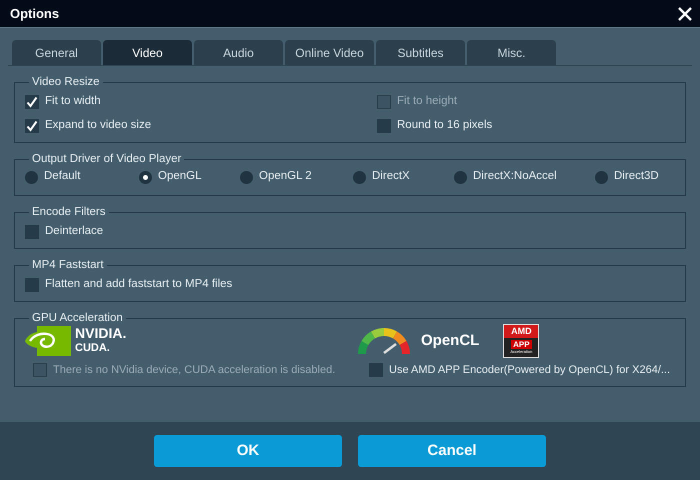  Describe the element at coordinates (69, 212) in the screenshot. I see `group-title: Encode Filters` at that location.